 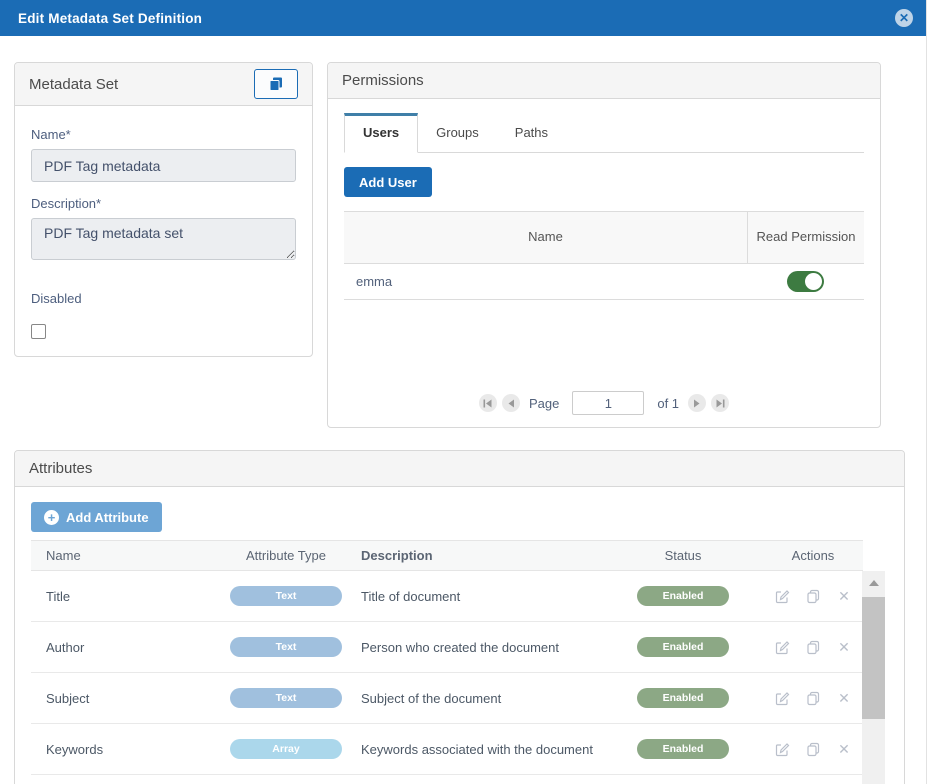 I want to click on add-attribute-button: + Add Attribute, so click(x=96, y=517).